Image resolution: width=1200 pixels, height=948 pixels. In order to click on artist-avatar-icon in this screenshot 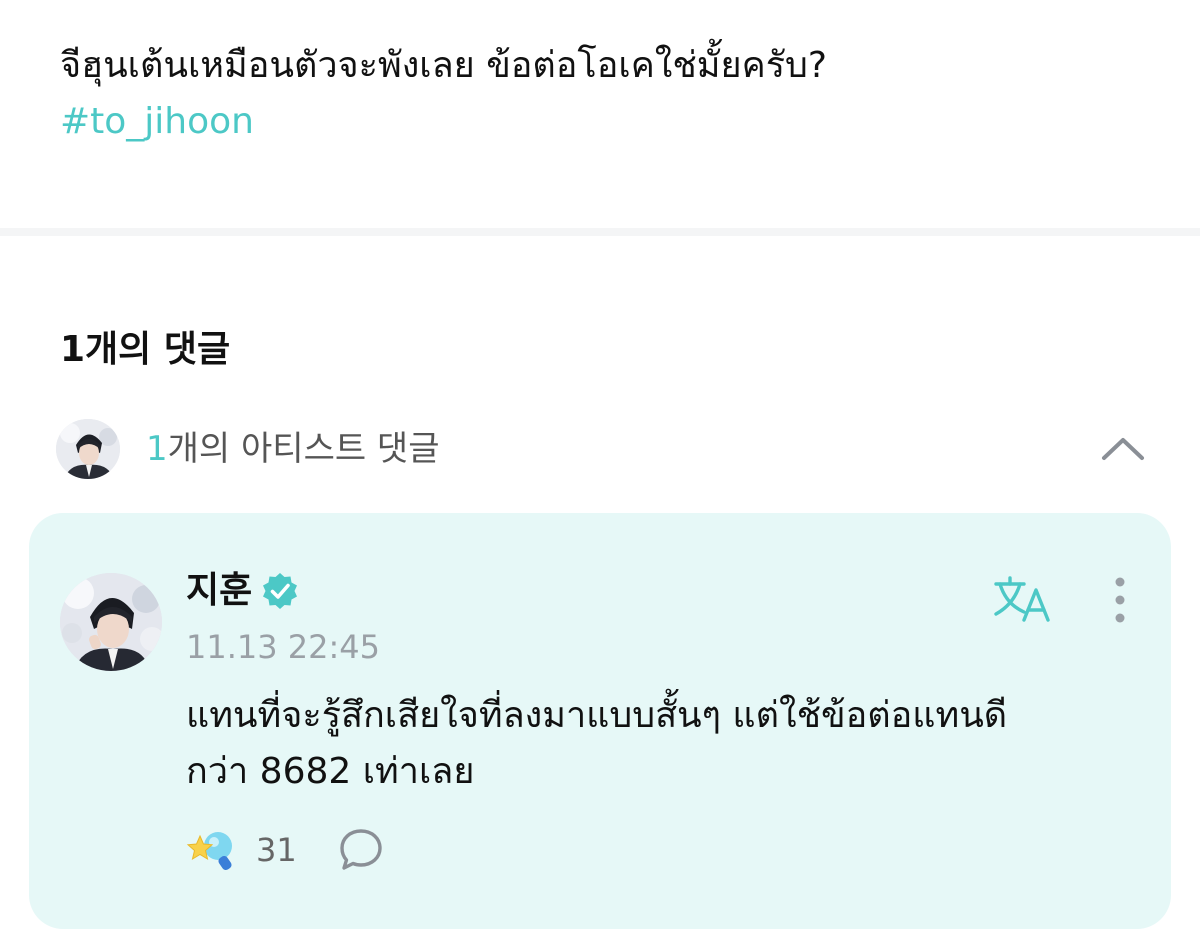, I will do `click(88, 449)`.